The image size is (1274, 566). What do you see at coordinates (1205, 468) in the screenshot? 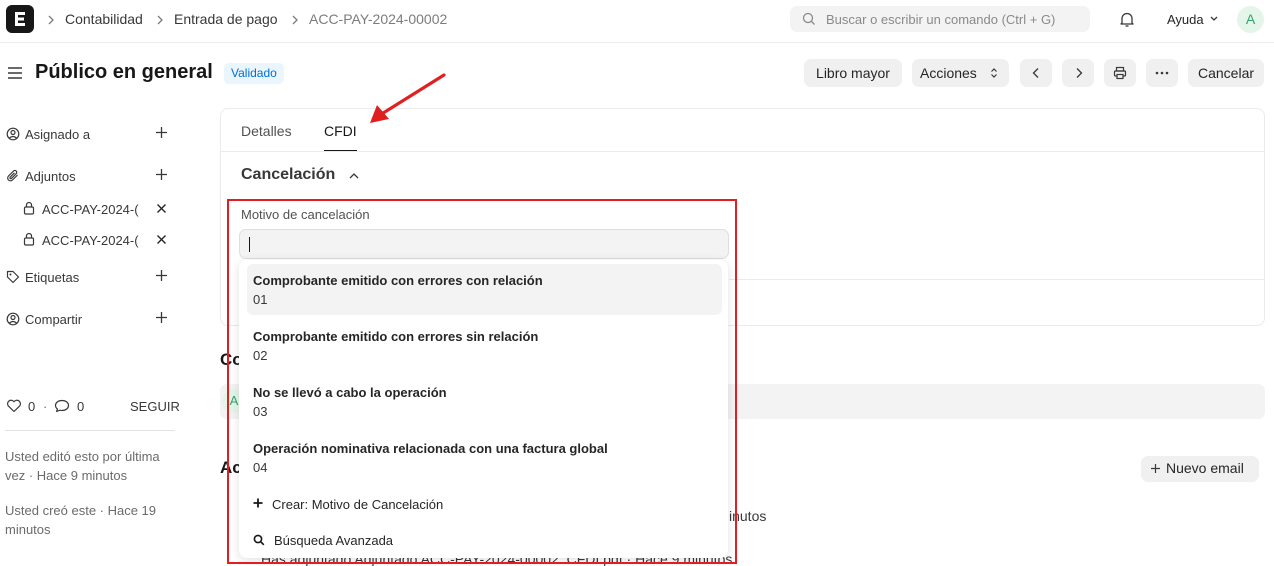
I see `new-email-label: Nuevo email` at bounding box center [1205, 468].